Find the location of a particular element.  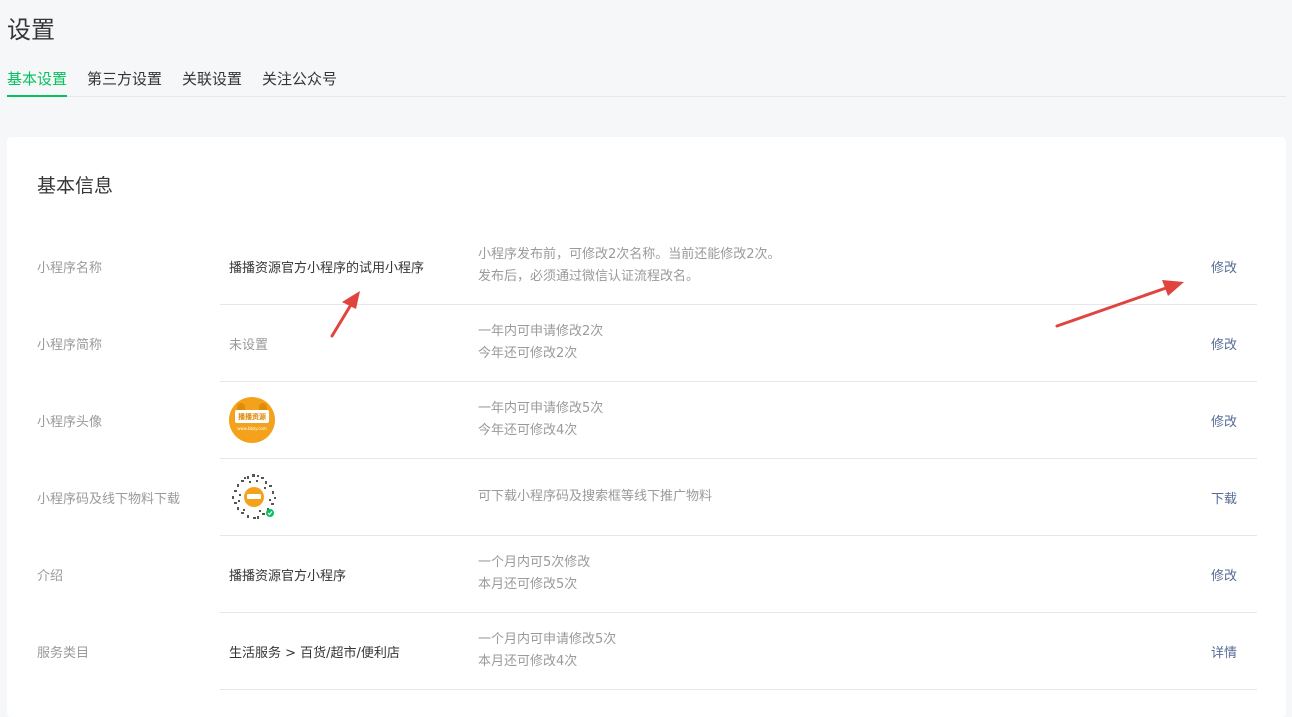

description-line: 今年还可修改2次 is located at coordinates (528, 353).